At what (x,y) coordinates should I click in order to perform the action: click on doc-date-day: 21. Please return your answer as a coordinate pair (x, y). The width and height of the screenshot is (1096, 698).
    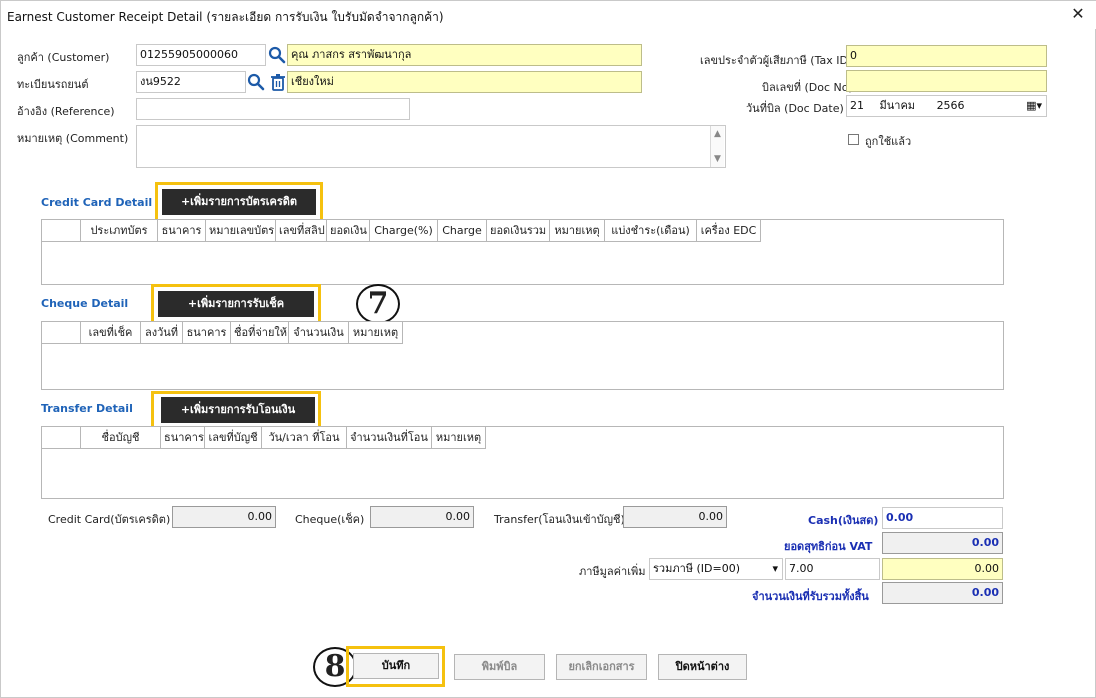
    Looking at the image, I should click on (857, 105).